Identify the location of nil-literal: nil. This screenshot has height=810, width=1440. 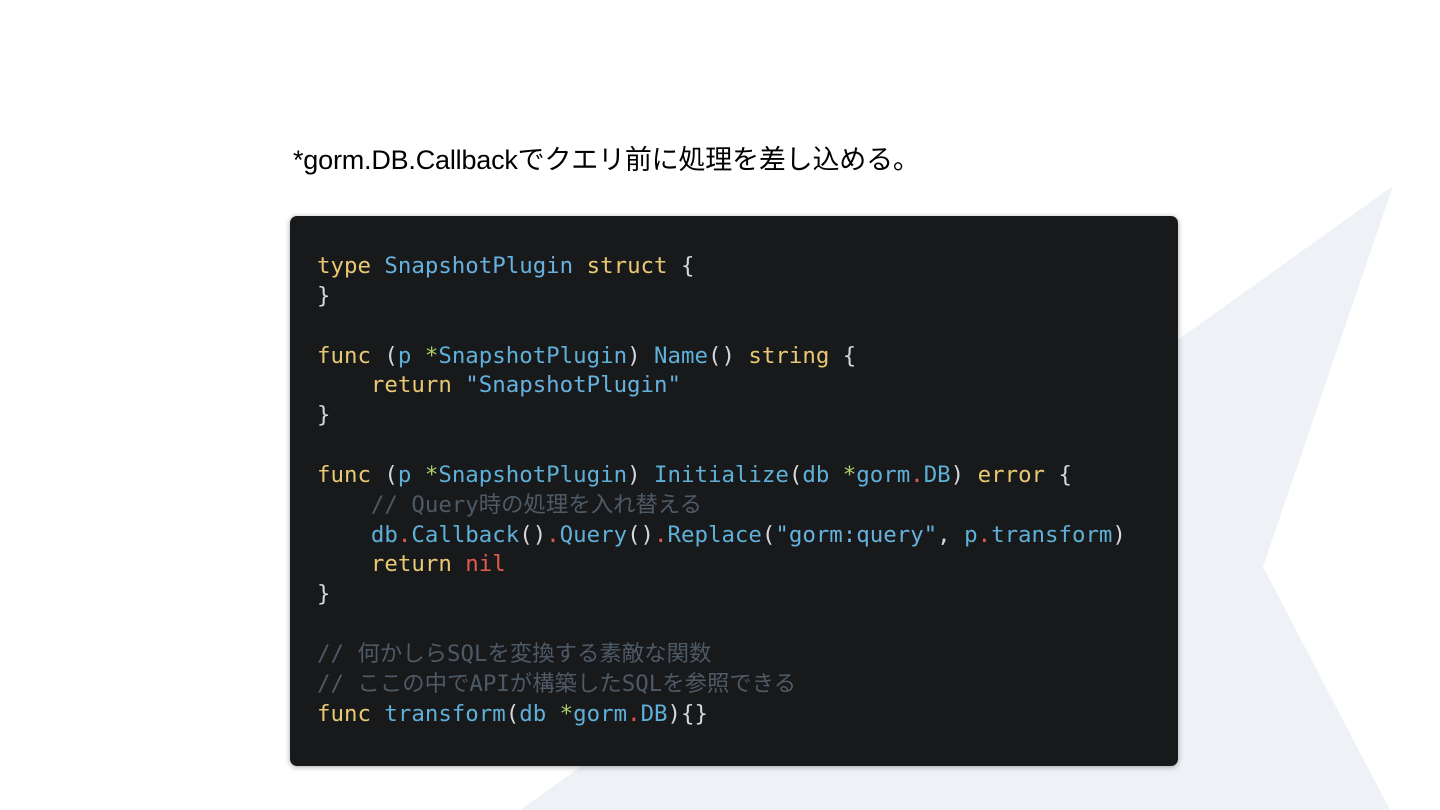
(485, 564).